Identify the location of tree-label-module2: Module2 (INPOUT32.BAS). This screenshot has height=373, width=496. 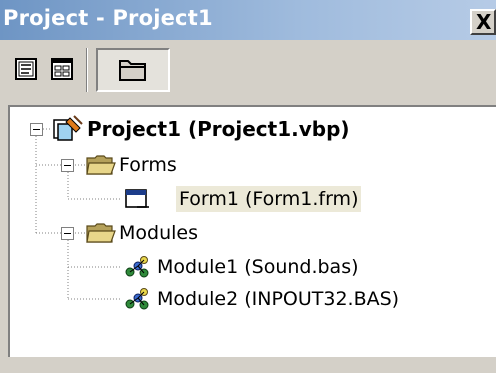
(278, 299).